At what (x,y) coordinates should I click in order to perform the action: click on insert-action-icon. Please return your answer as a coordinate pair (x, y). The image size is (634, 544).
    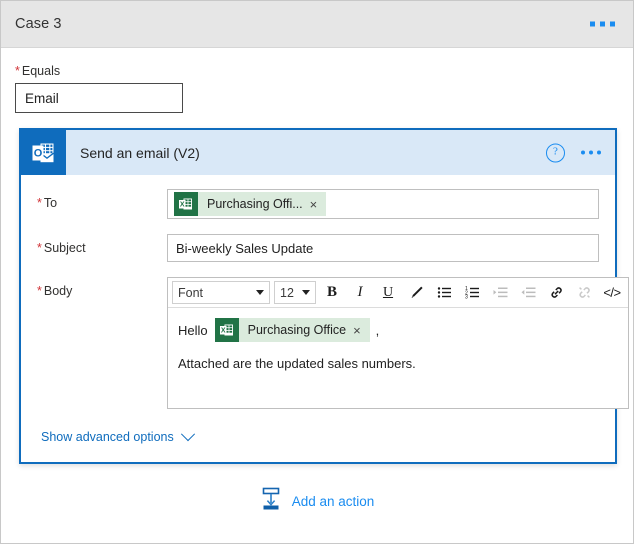
    Looking at the image, I should click on (271, 501).